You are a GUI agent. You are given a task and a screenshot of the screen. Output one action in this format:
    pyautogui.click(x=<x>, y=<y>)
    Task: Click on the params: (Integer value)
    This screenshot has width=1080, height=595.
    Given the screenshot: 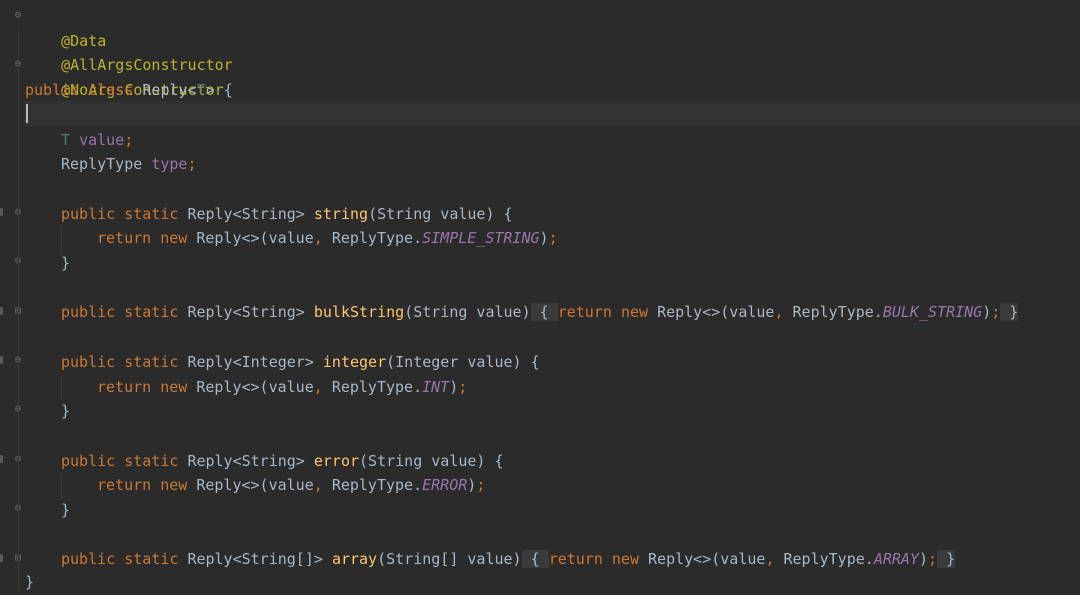 What is the action you would take?
    pyautogui.click(x=454, y=361)
    